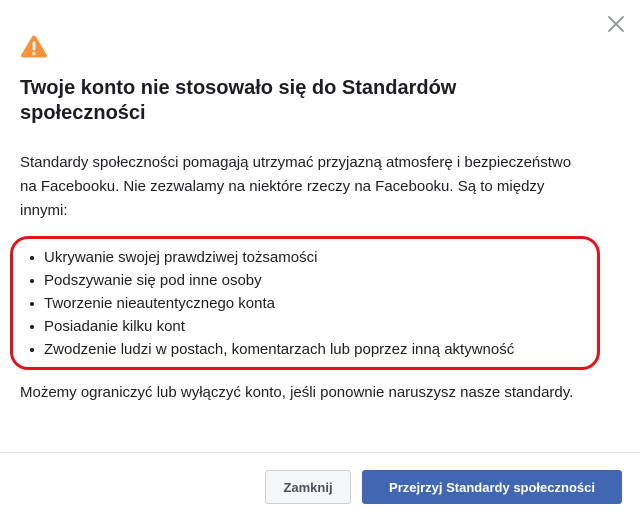 The width and height of the screenshot is (640, 519). What do you see at coordinates (616, 24) in the screenshot?
I see `close-icon` at bounding box center [616, 24].